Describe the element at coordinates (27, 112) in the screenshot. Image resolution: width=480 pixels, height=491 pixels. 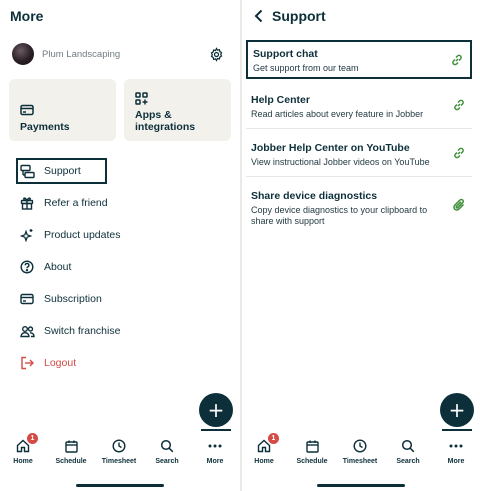
I see `payments-icon` at that location.